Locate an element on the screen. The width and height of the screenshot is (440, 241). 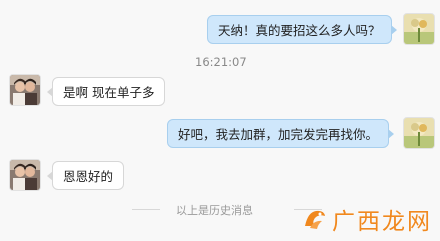
message-bubble-incoming: 恩恩好的 is located at coordinates (85, 175).